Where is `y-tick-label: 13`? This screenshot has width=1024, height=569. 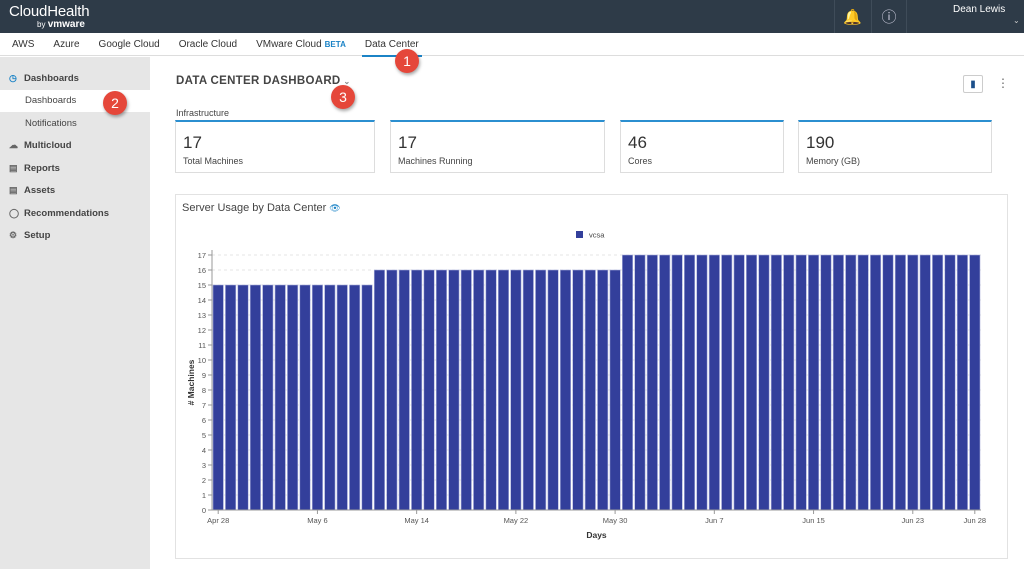 y-tick-label: 13 is located at coordinates (202, 315).